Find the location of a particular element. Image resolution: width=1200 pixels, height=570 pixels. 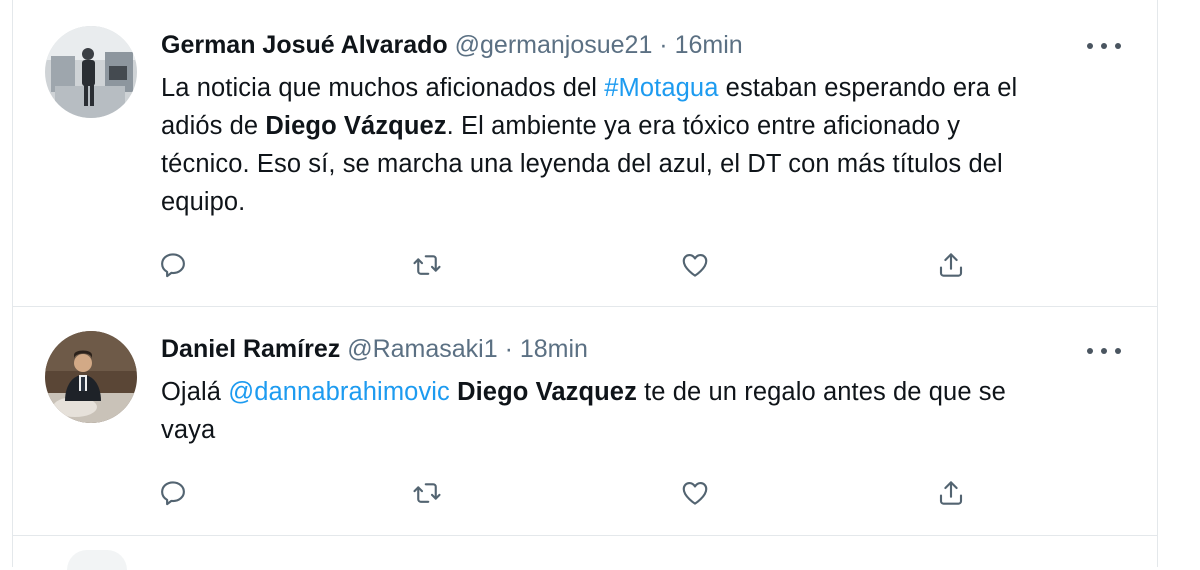

tweet-text-segment: te de un regalo antes de que se is located at coordinates (821, 392).